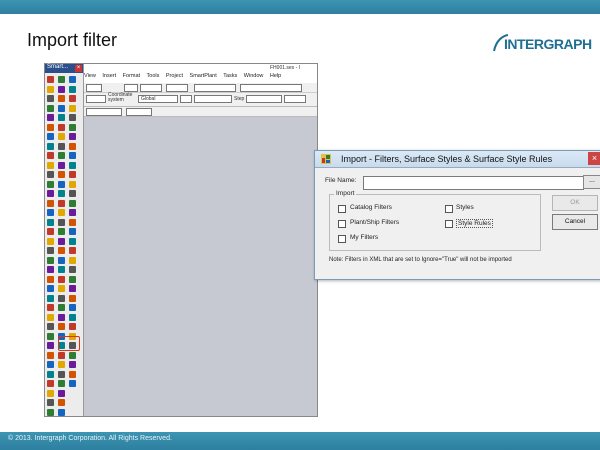  I want to click on file-name-field, so click(473, 183).